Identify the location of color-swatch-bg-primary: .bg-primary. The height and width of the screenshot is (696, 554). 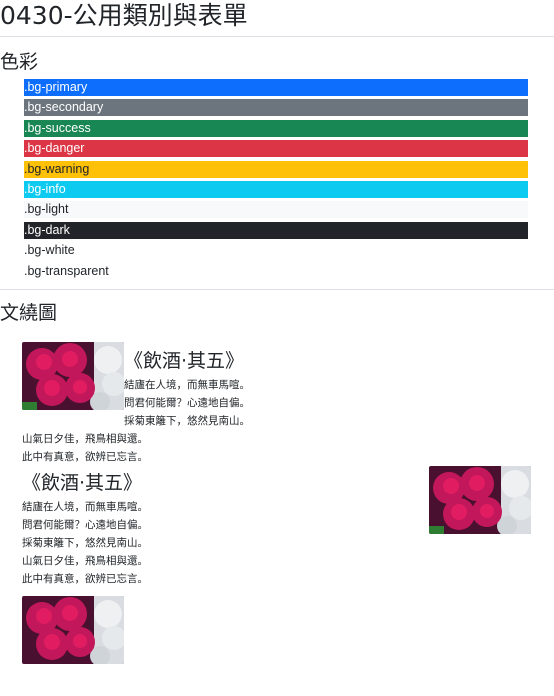
(276, 87).